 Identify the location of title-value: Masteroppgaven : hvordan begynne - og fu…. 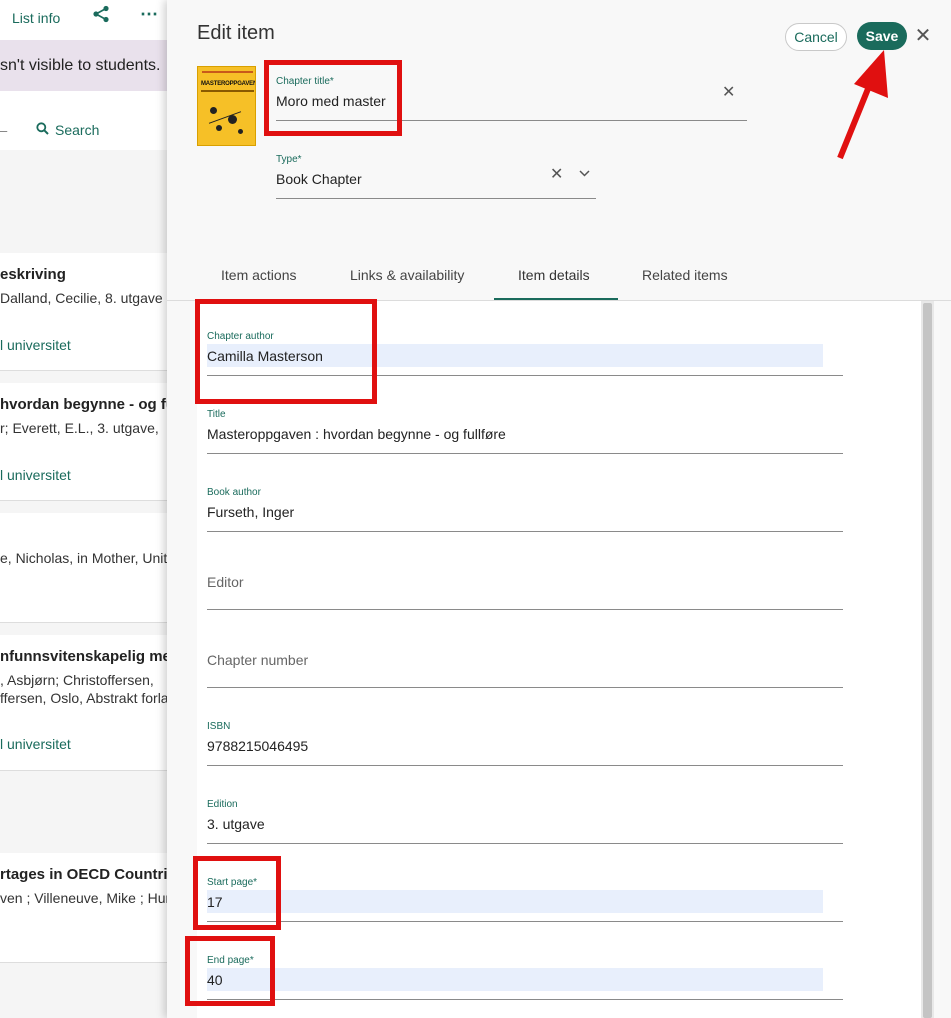
(356, 434).